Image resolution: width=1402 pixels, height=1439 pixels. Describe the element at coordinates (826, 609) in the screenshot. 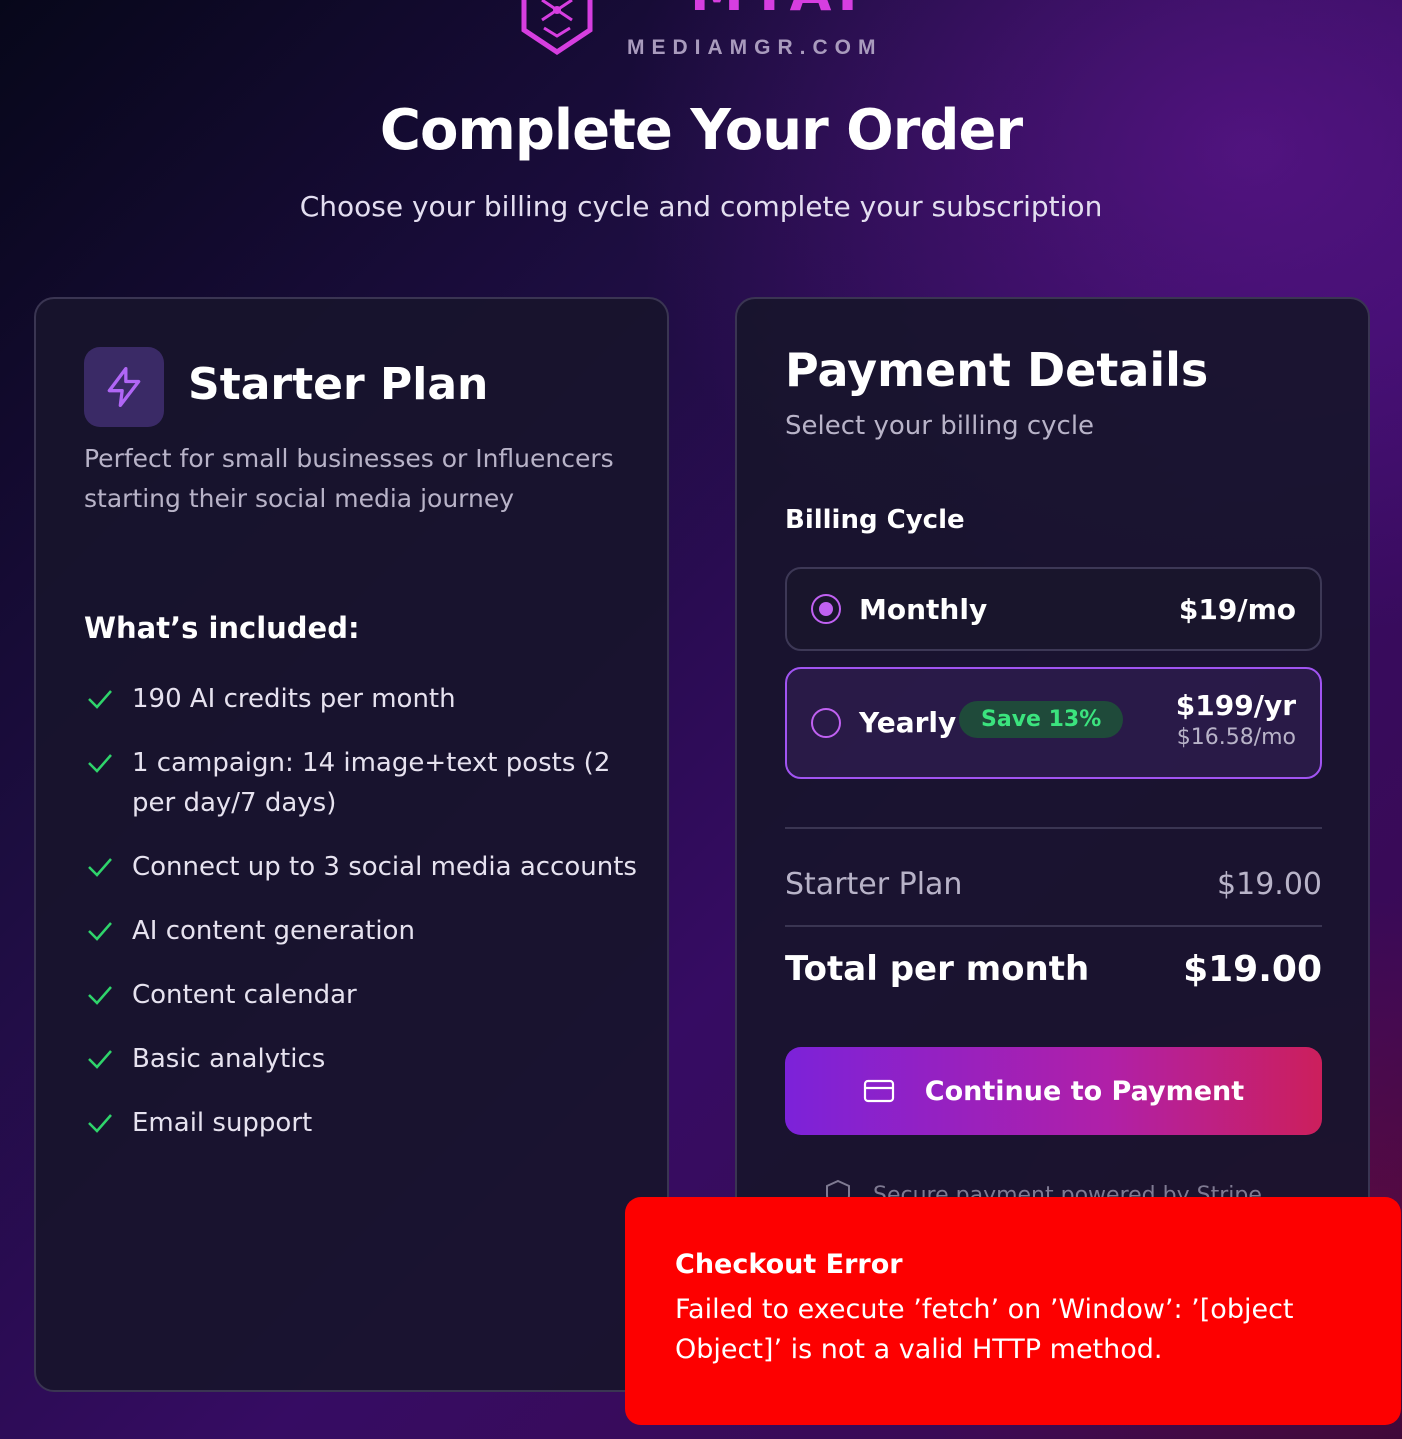

I see `radio-selected` at that location.